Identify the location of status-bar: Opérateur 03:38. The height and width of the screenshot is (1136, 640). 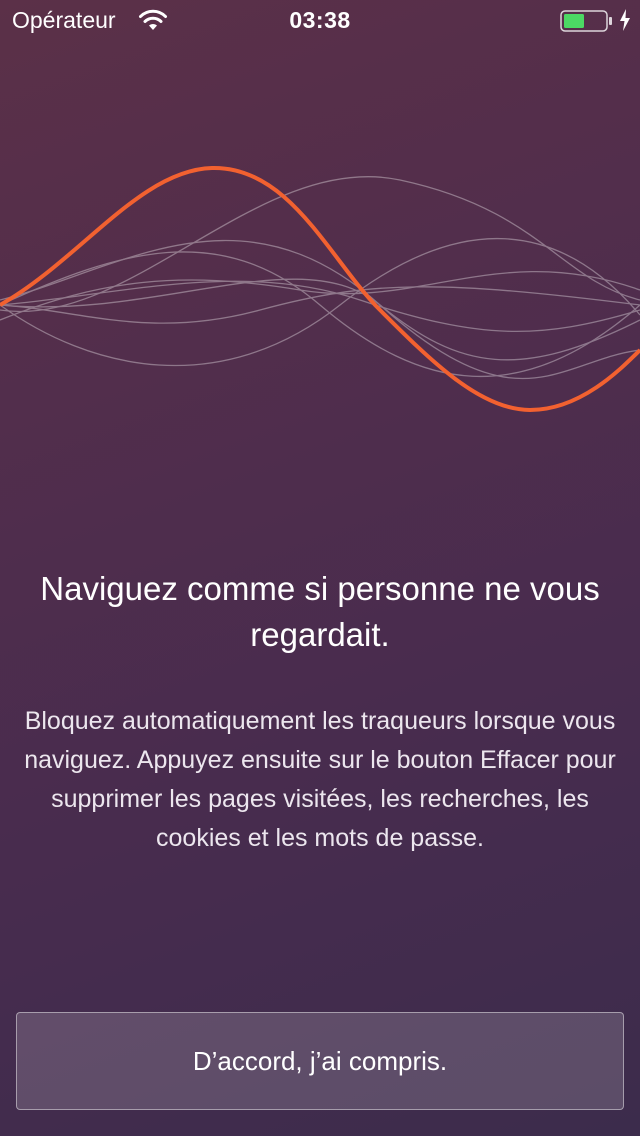
(320, 20).